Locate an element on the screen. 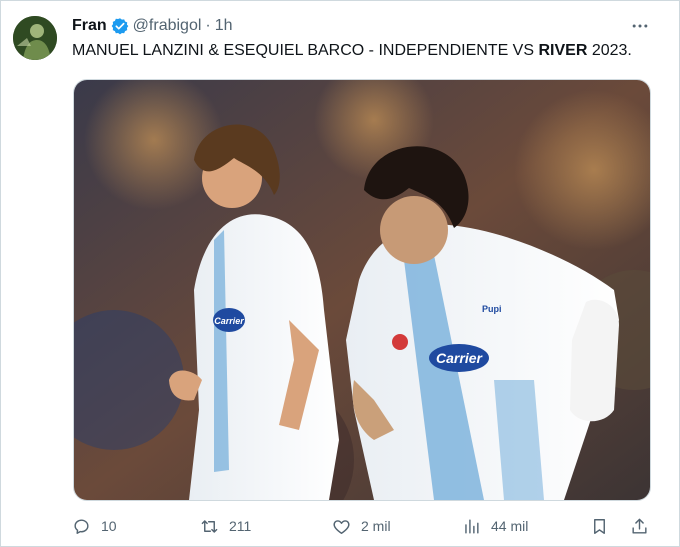 Image resolution: width=680 pixels, height=547 pixels. share-icon is located at coordinates (639, 526).